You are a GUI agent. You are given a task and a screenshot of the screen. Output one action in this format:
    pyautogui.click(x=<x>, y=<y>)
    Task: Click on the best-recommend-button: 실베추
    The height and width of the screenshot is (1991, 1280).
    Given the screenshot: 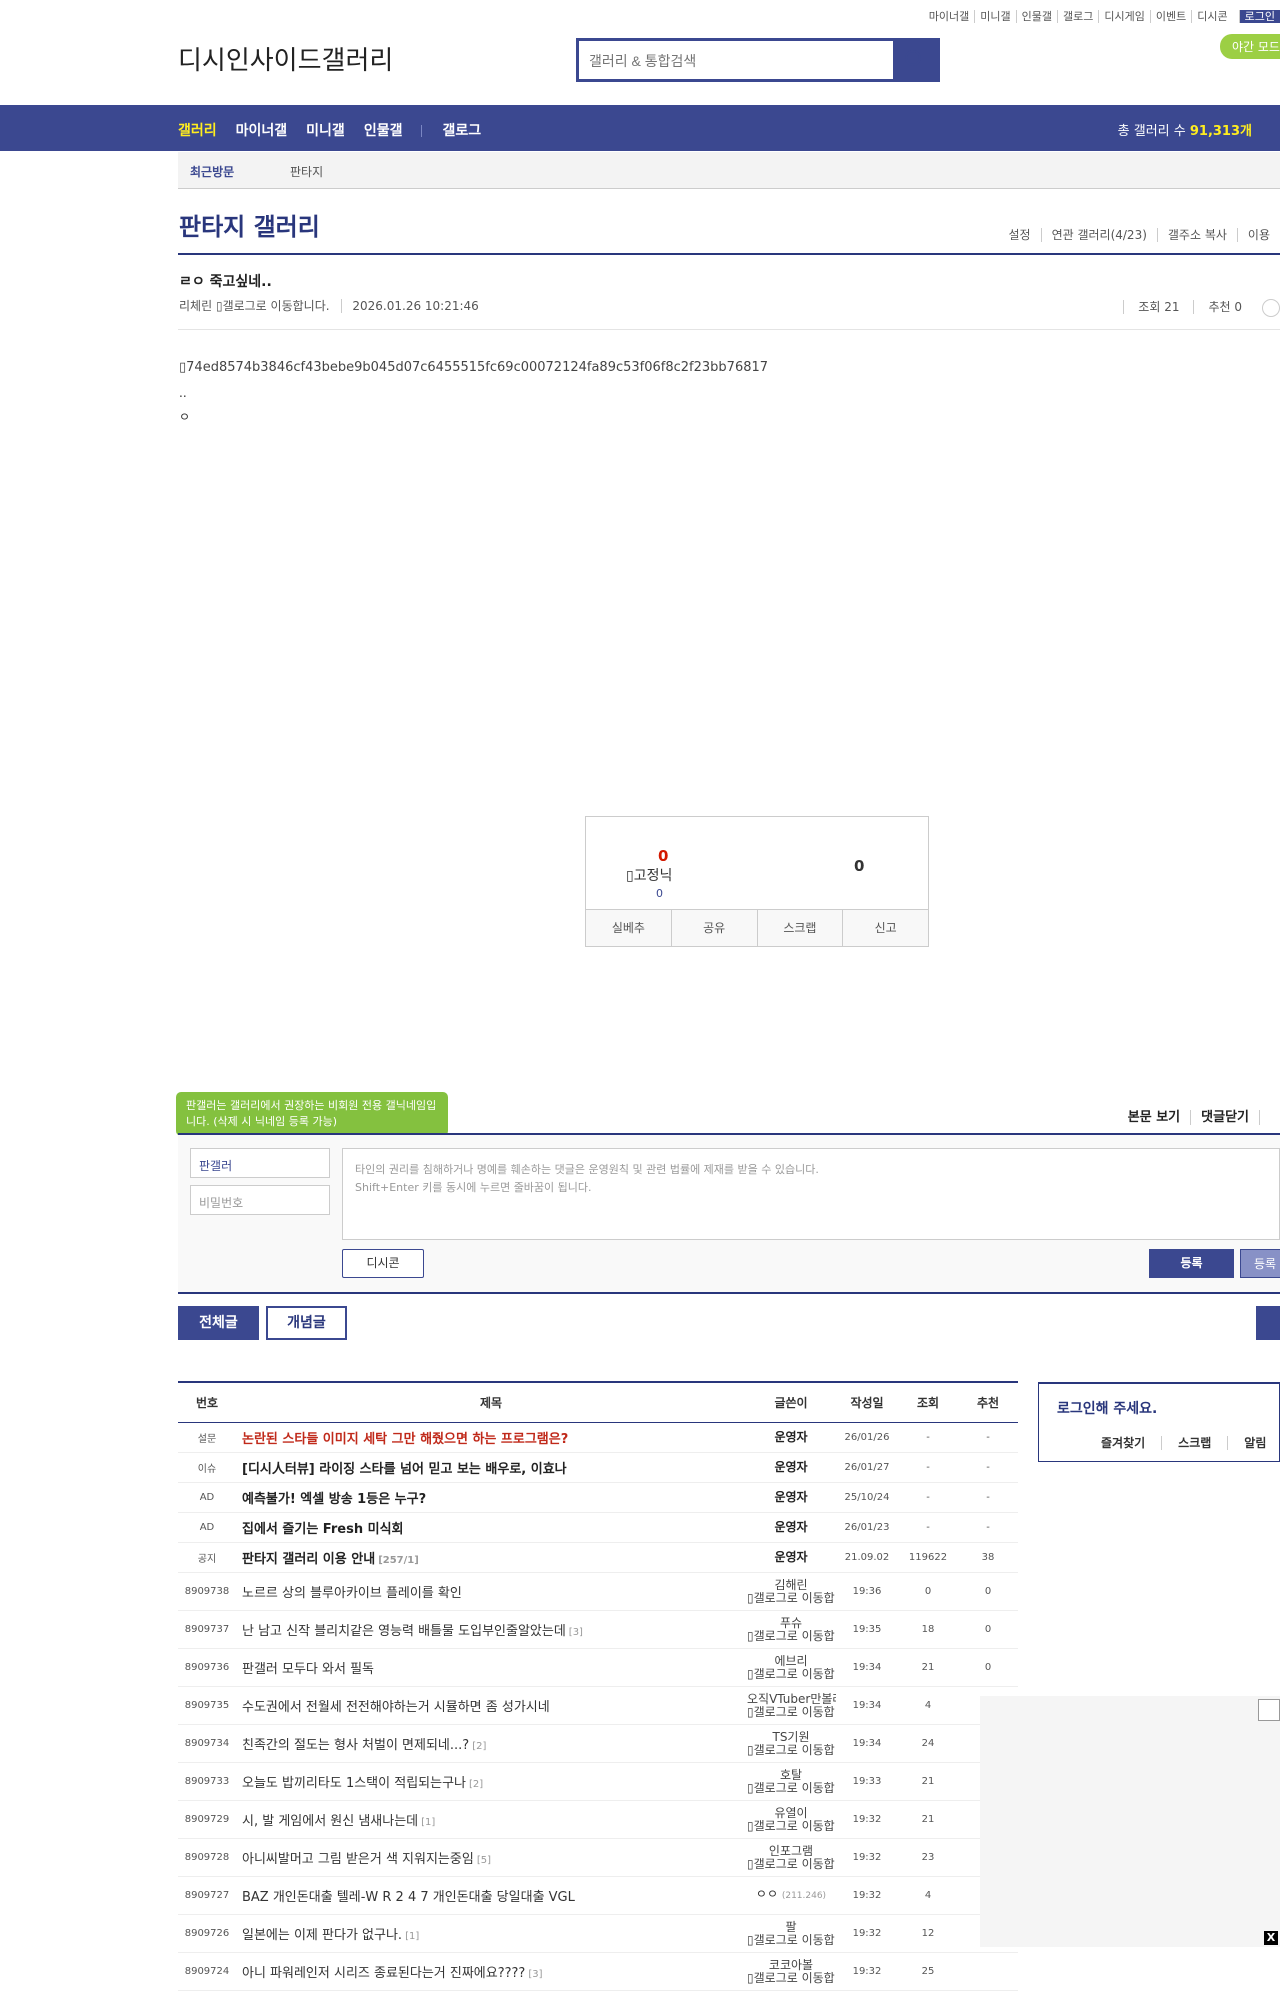 What is the action you would take?
    pyautogui.click(x=629, y=928)
    